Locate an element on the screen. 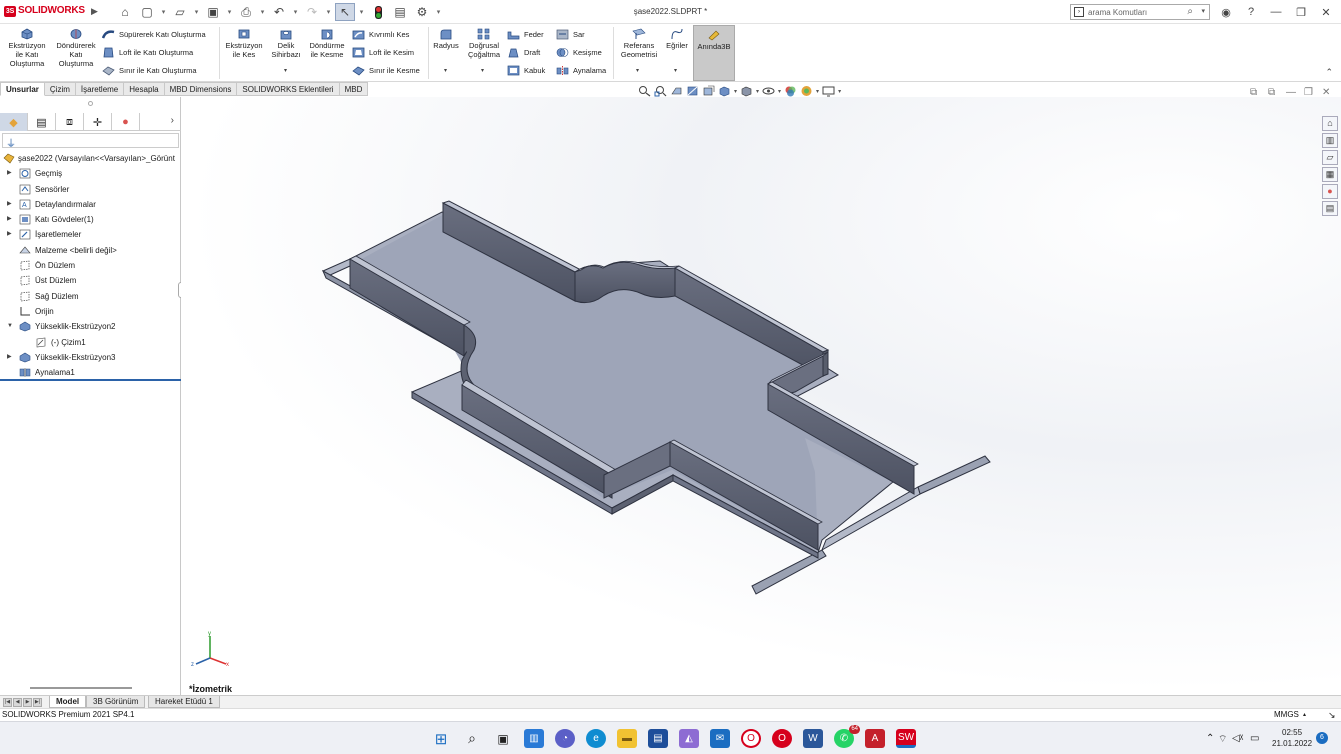  notifications-badge: 6 is located at coordinates (1322, 738).